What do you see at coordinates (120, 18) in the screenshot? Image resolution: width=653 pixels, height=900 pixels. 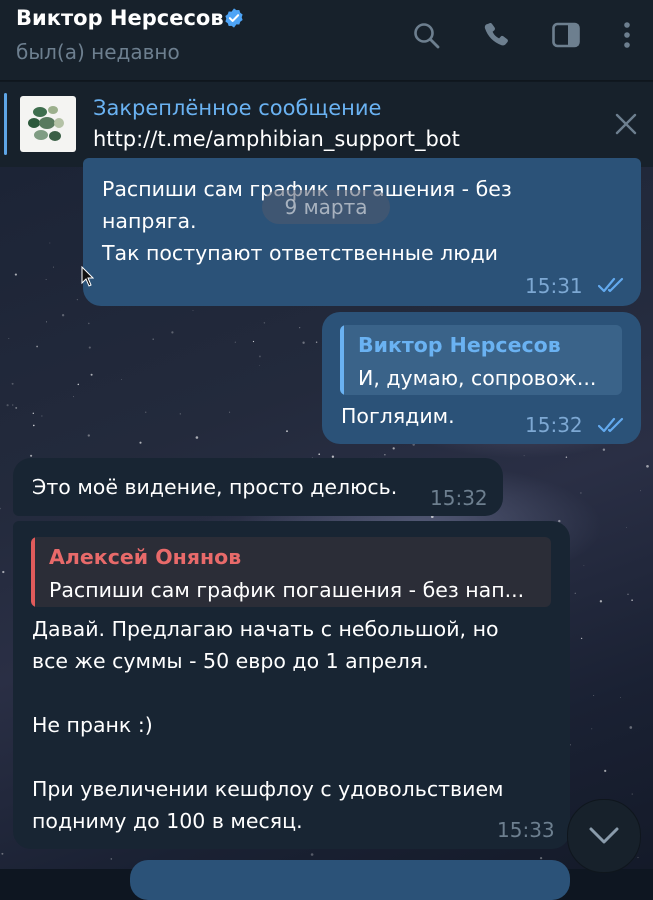 I see `contact-name: Виктор Нерсесов` at bounding box center [120, 18].